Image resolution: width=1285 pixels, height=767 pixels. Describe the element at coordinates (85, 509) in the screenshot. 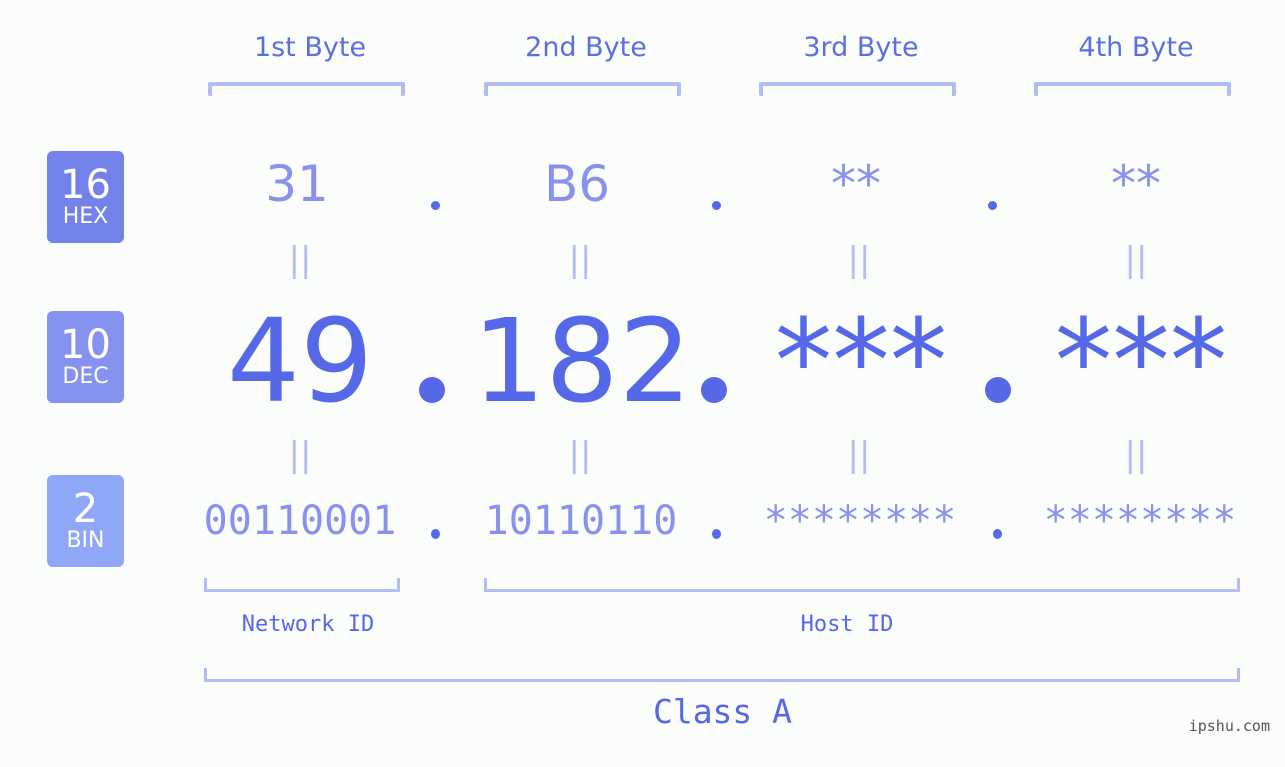

I see `bin-badge-number: 2` at that location.